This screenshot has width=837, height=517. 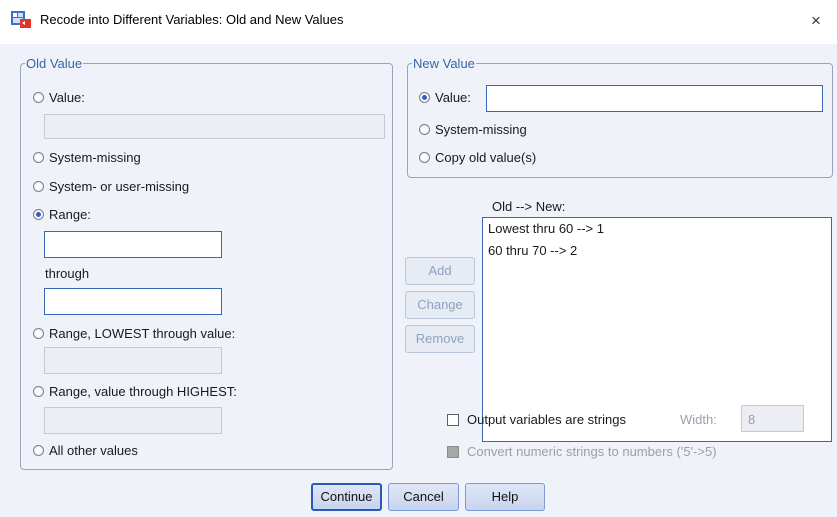 What do you see at coordinates (486, 157) in the screenshot?
I see `copy-old-values-label: Copy old value(s)` at bounding box center [486, 157].